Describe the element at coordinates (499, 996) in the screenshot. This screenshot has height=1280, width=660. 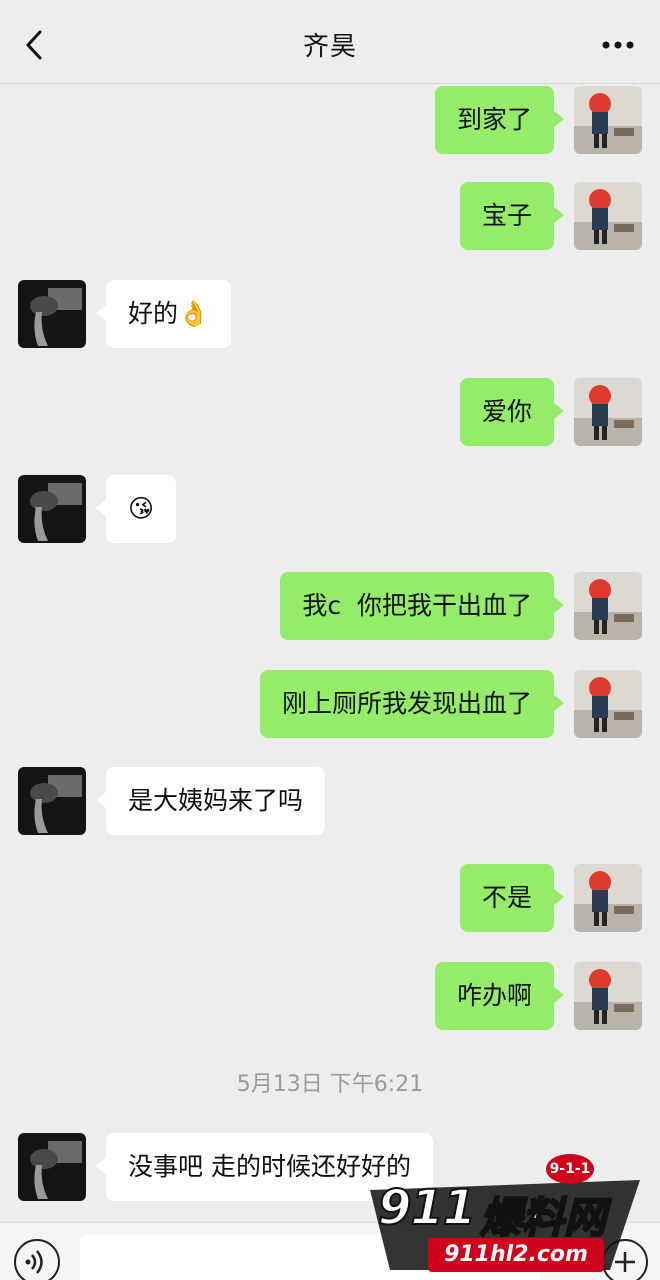
I see `message-bubble: 咋办啊` at that location.